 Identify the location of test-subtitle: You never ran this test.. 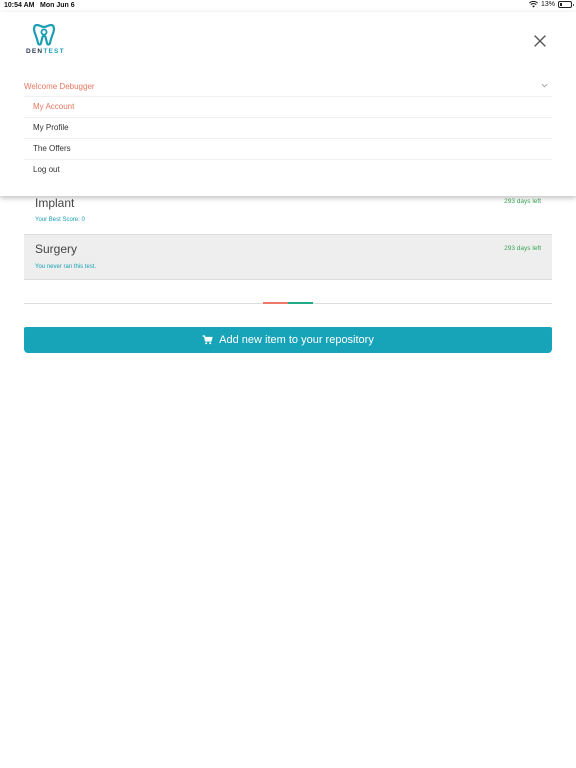
(66, 267).